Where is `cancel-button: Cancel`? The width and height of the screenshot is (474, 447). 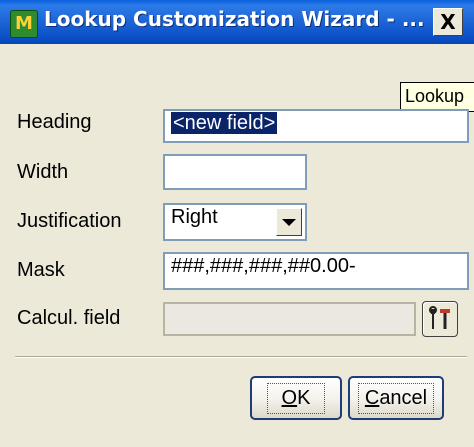 cancel-button: Cancel is located at coordinates (396, 398).